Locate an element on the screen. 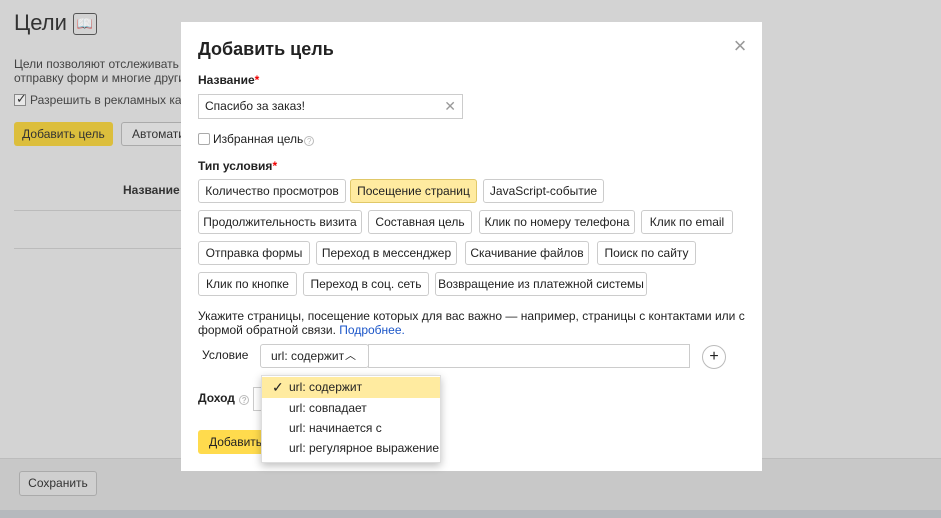 This screenshot has height=518, width=941. dropdown-option-label: url: регулярное выражение is located at coordinates (364, 448).